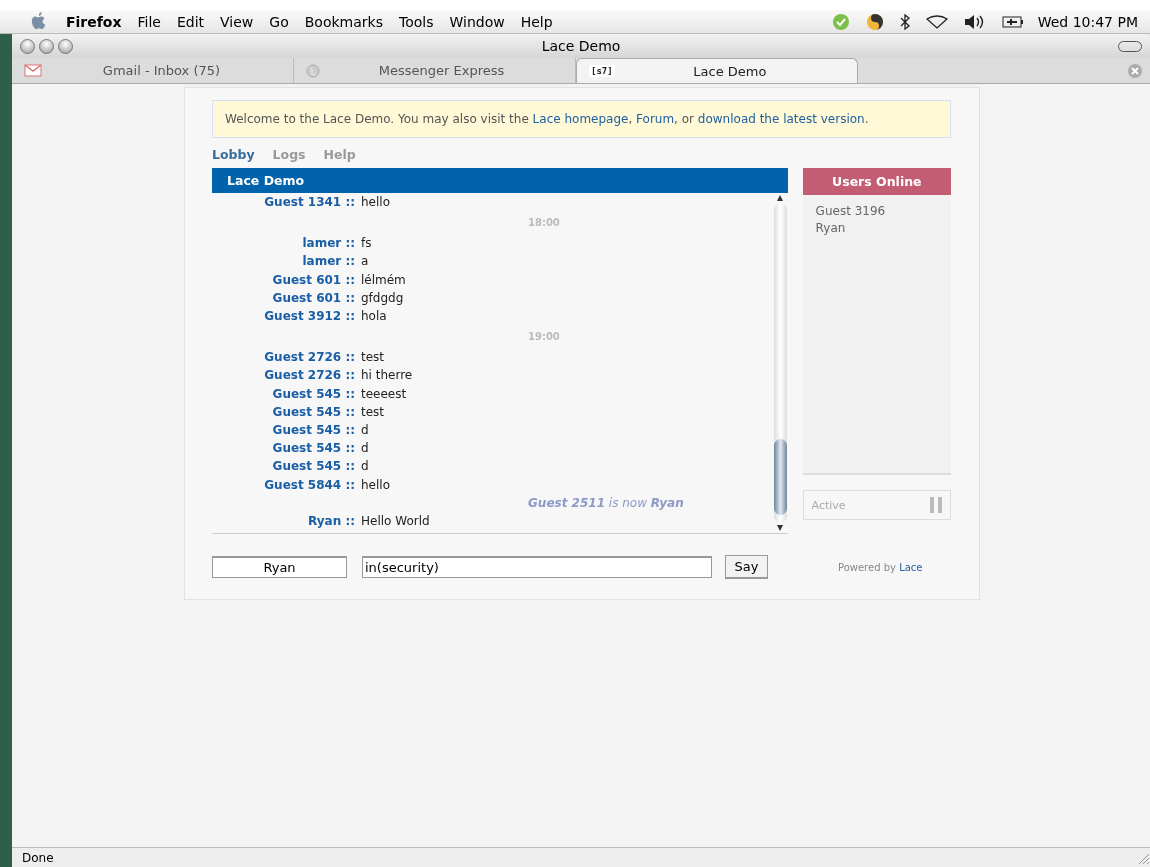  Describe the element at coordinates (781, 119) in the screenshot. I see `link: download the latest version` at that location.